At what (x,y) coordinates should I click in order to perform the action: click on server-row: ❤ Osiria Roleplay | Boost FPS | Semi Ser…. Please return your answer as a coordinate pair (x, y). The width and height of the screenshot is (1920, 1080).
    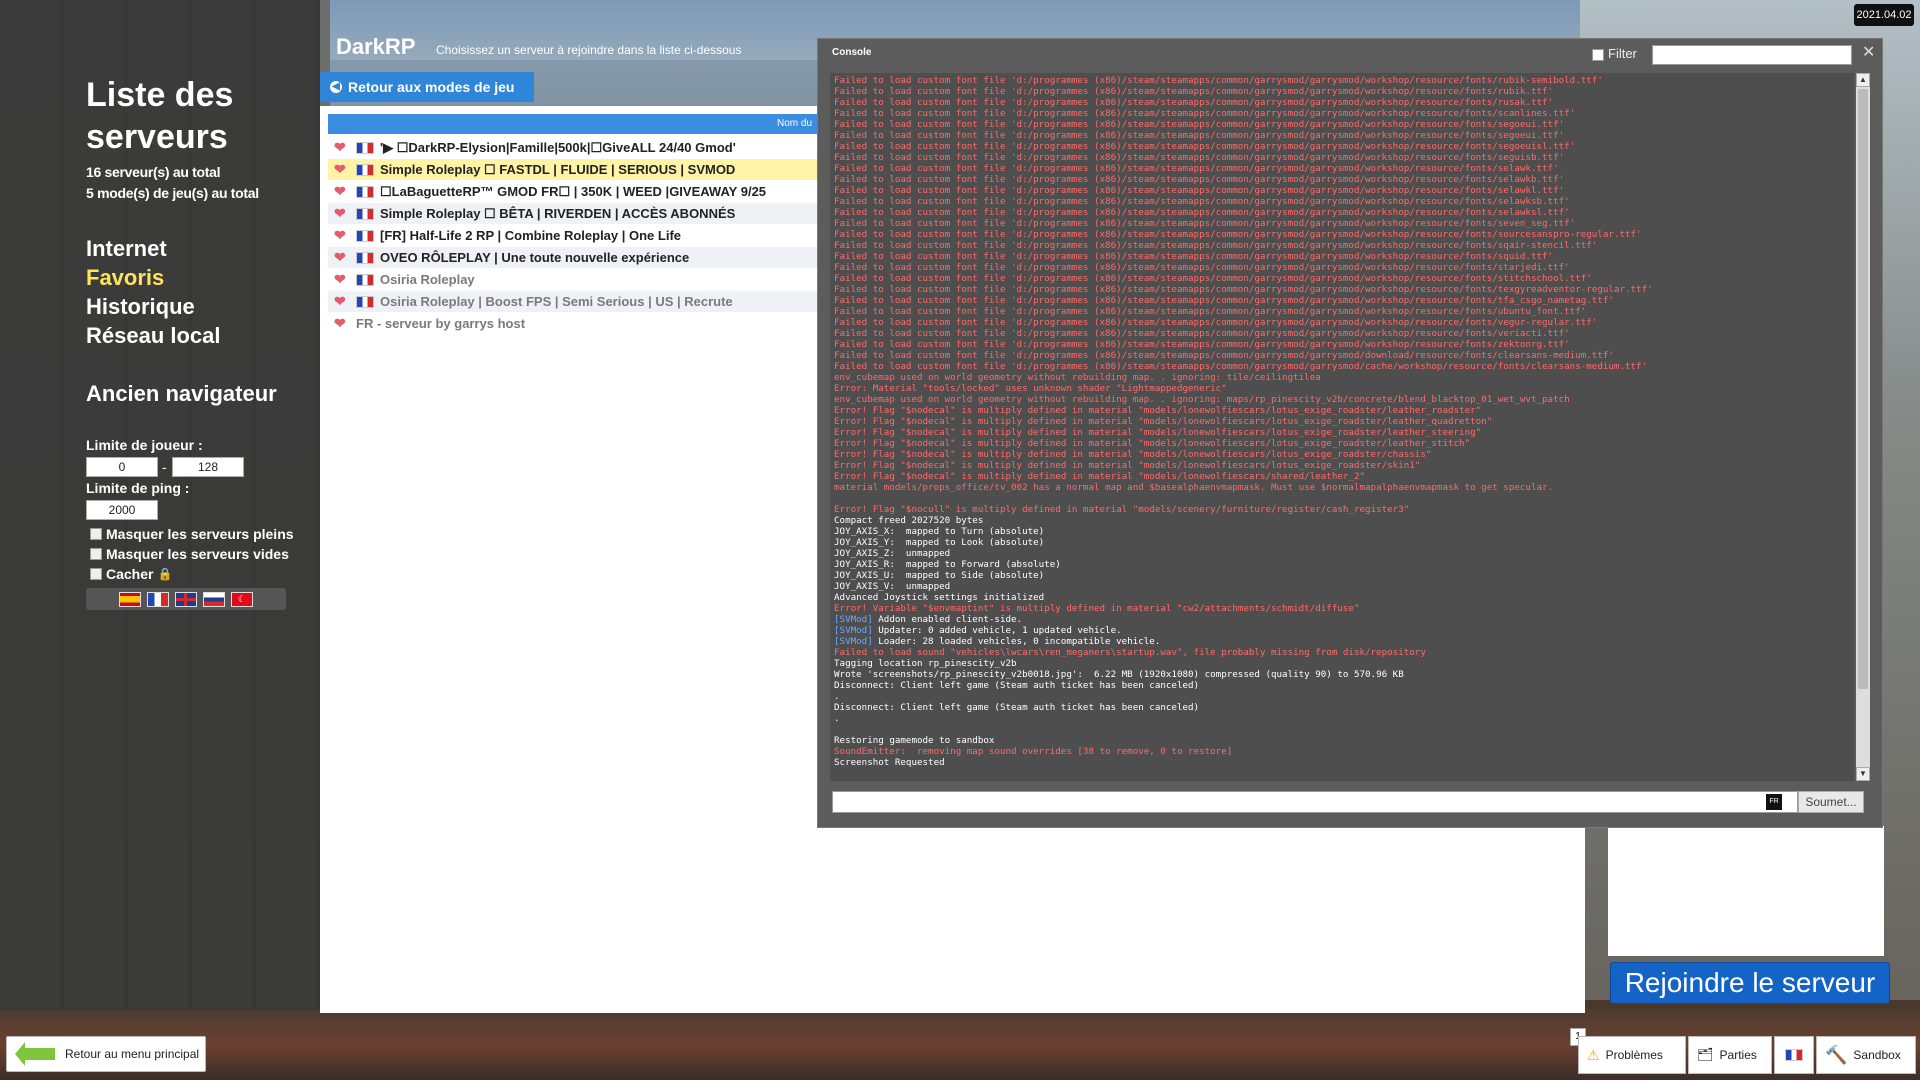
    Looking at the image, I should click on (573, 301).